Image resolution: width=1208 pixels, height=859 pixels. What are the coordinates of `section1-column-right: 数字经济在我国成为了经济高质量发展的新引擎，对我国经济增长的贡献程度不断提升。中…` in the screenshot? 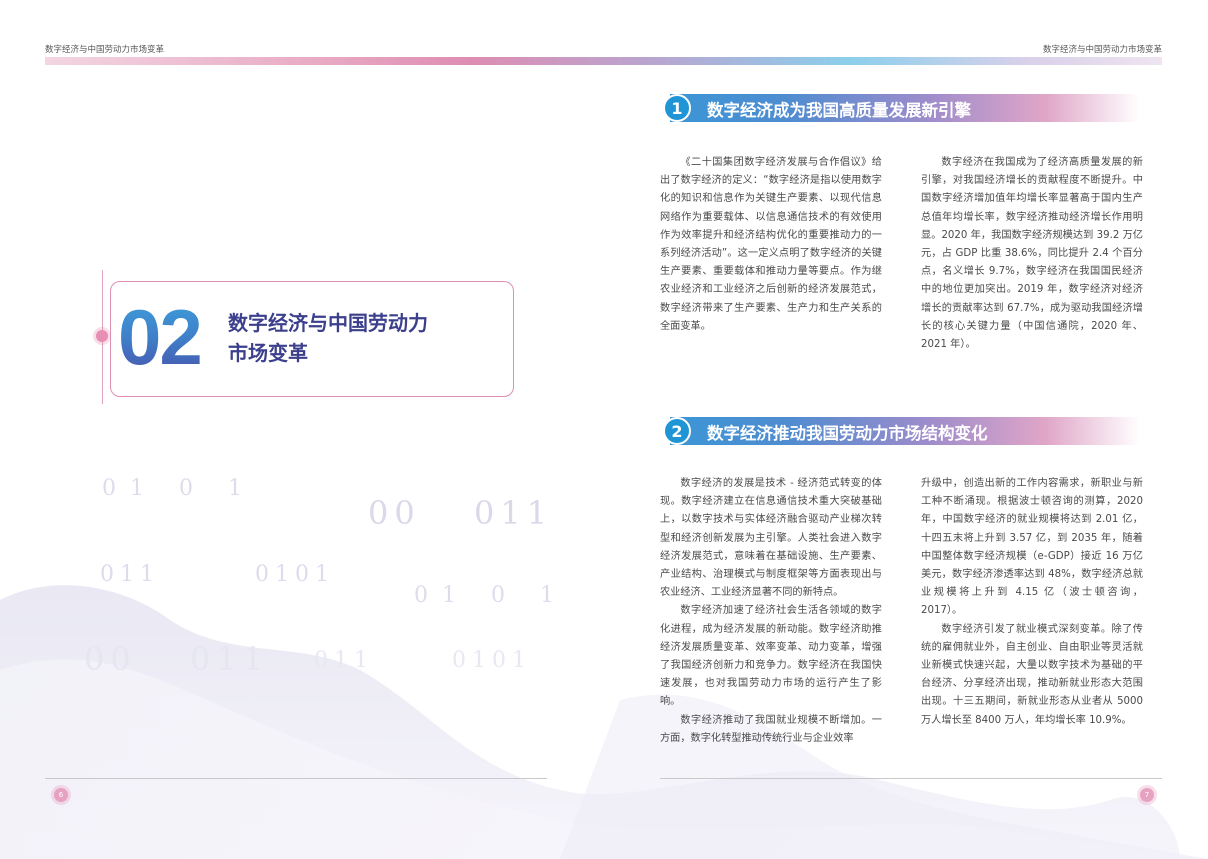 It's located at (1032, 254).